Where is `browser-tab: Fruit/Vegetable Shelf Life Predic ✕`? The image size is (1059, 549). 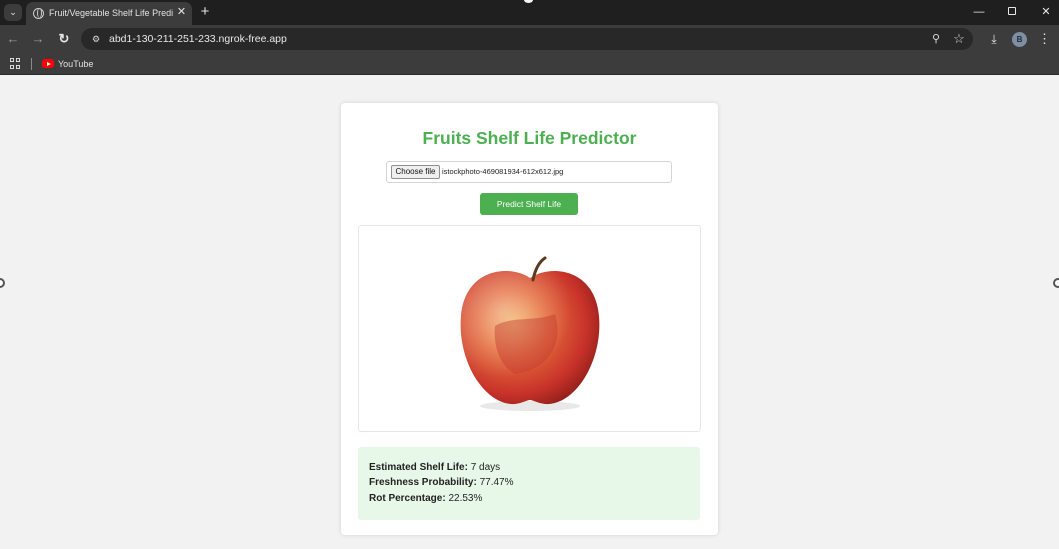
browser-tab: Fruit/Vegetable Shelf Life Predic ✕ is located at coordinates (109, 13).